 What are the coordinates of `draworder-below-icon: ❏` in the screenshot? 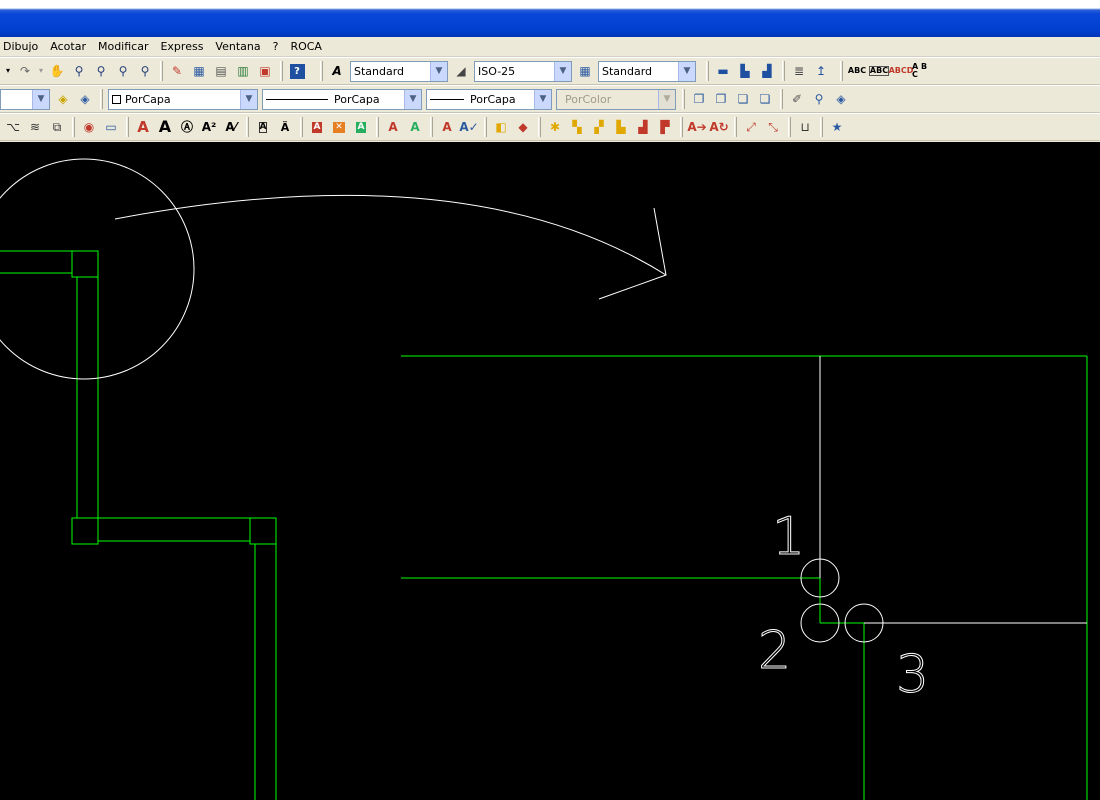 It's located at (765, 99).